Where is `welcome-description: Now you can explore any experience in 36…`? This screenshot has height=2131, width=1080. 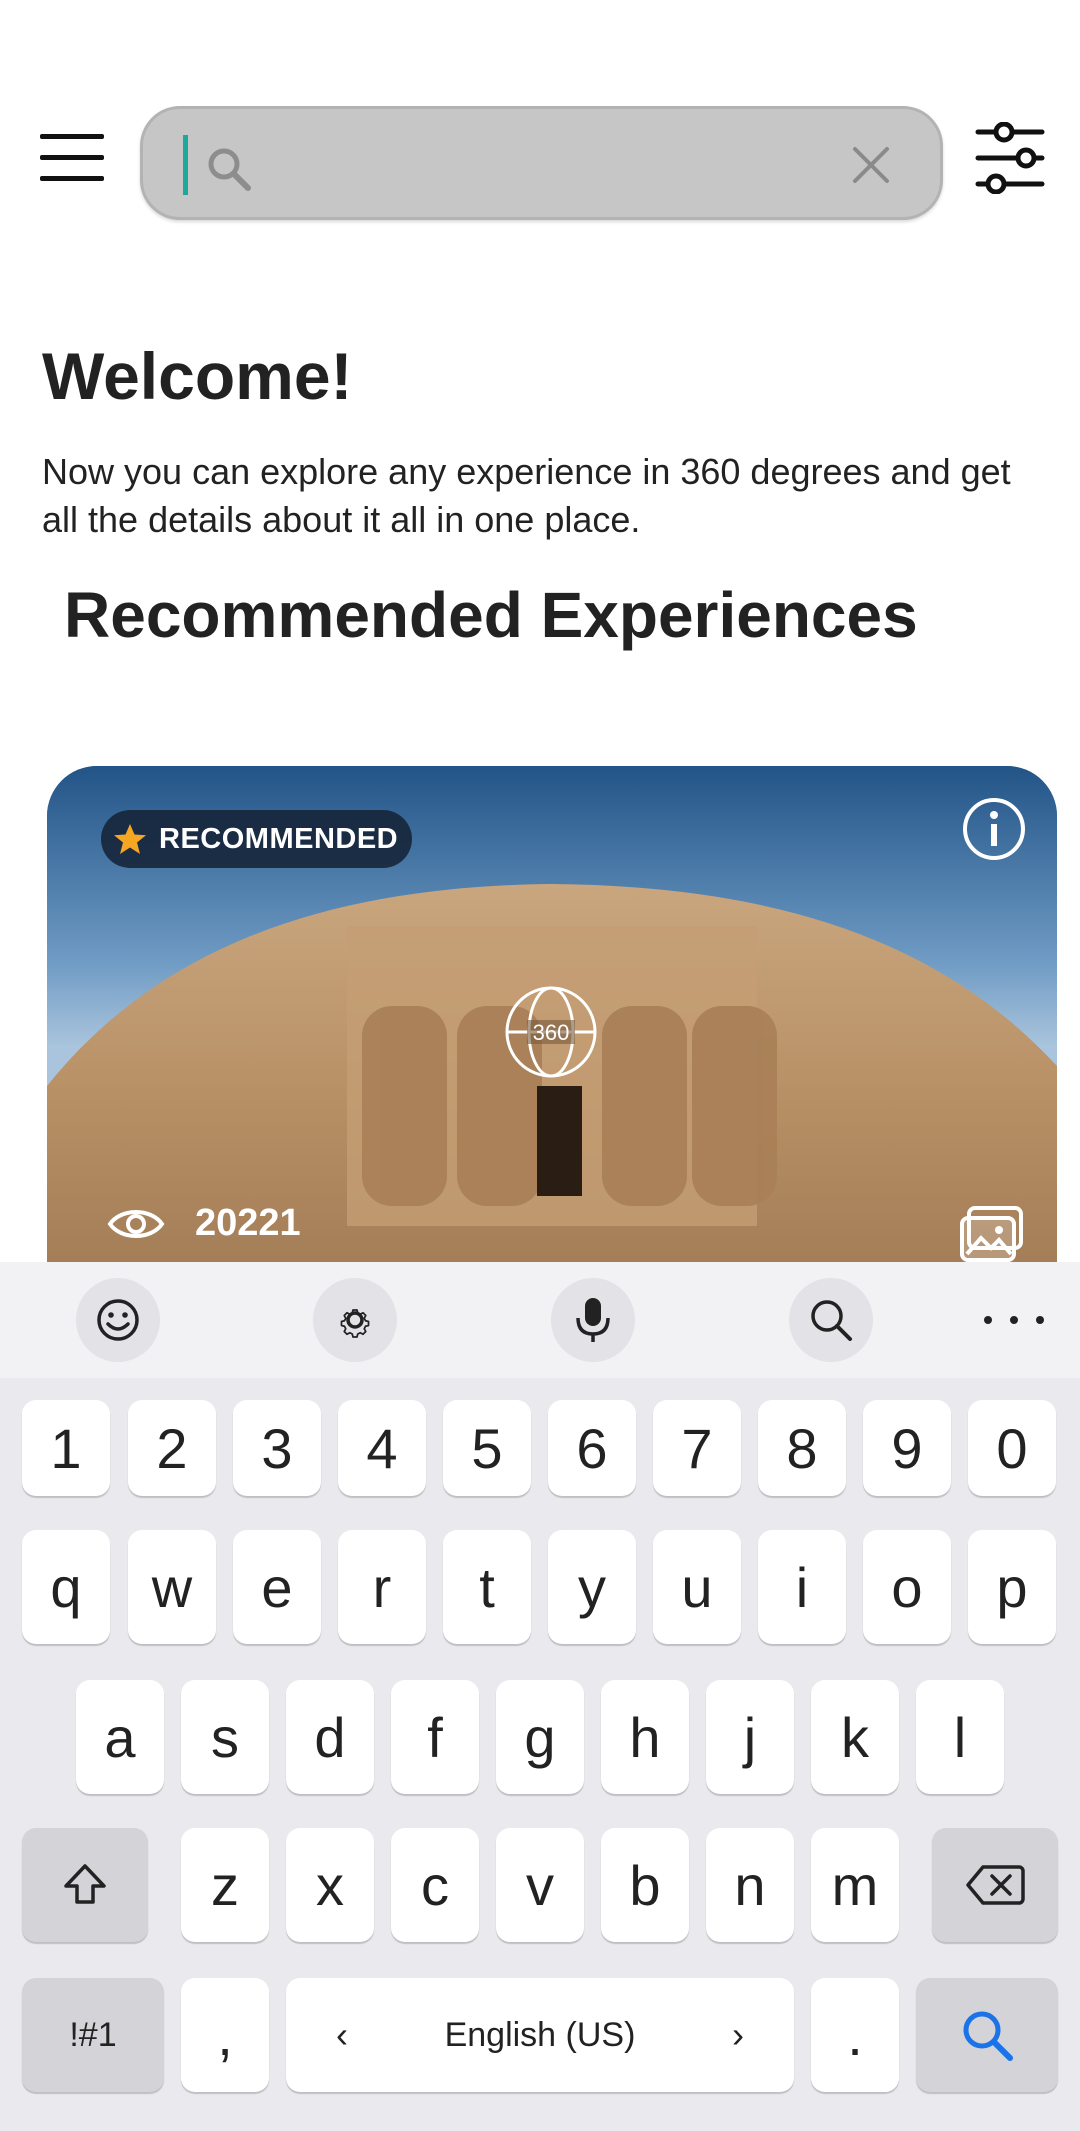 welcome-description: Now you can explore any experience in 36… is located at coordinates (526, 495).